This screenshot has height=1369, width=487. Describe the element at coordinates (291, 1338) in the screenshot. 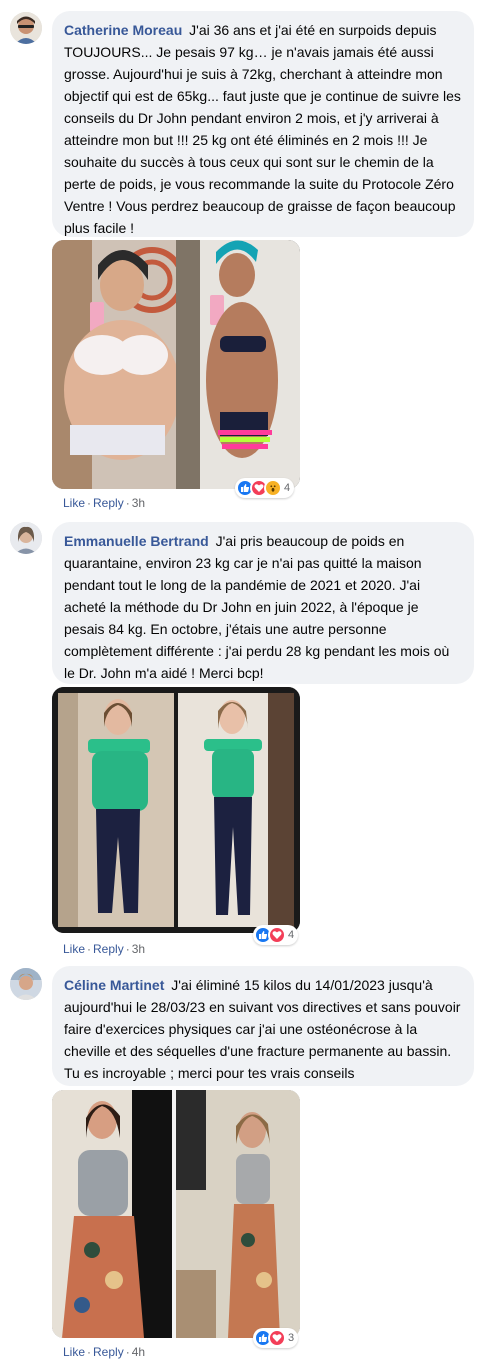

I see `reaction-count: 3` at that location.